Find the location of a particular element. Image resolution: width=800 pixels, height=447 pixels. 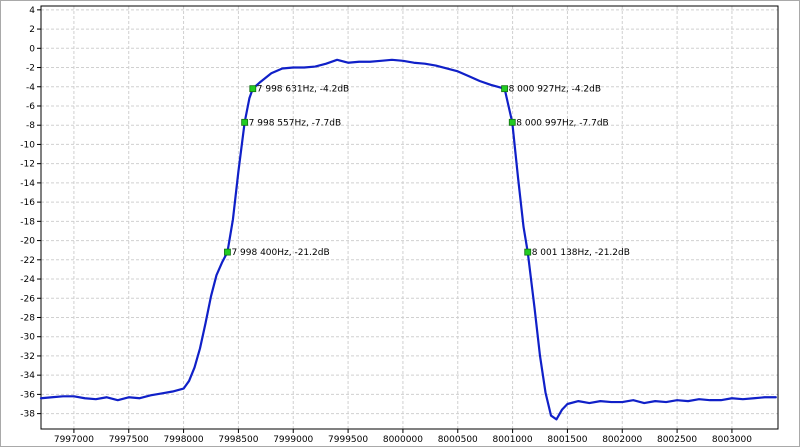

annotation-label: 7 998 400Hz, -21.2dB is located at coordinates (280, 253).